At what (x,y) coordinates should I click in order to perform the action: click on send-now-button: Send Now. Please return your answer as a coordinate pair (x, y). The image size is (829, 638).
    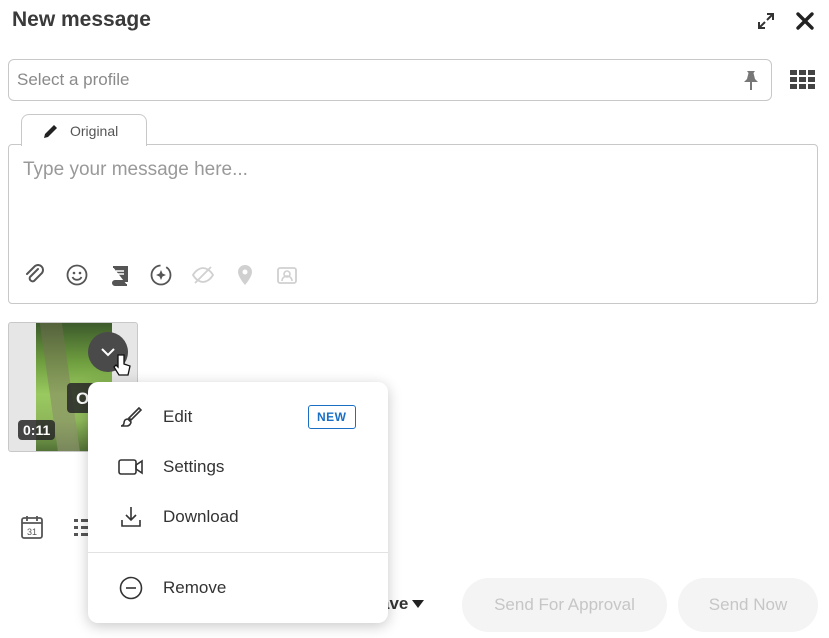
    Looking at the image, I should click on (748, 605).